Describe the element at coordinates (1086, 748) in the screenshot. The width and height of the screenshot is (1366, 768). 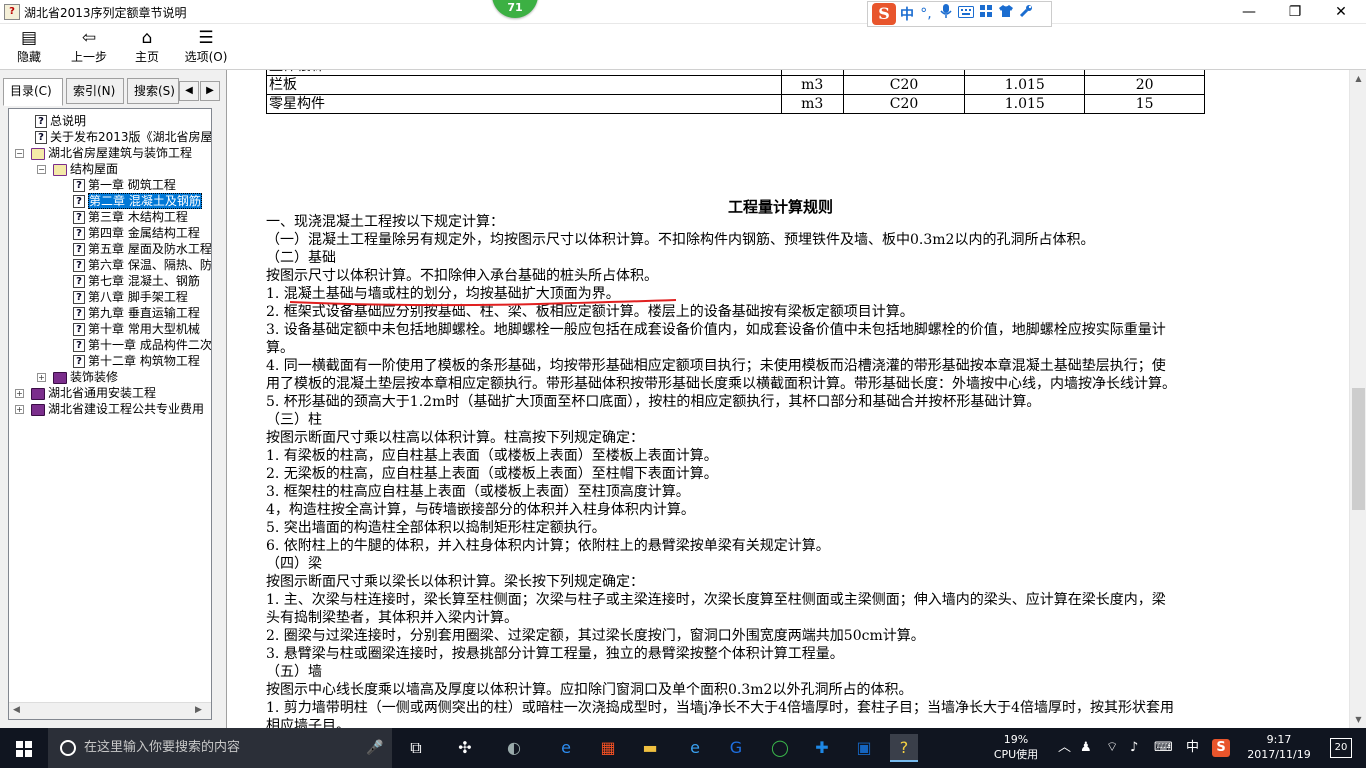
I see `person-icon: ♟` at that location.